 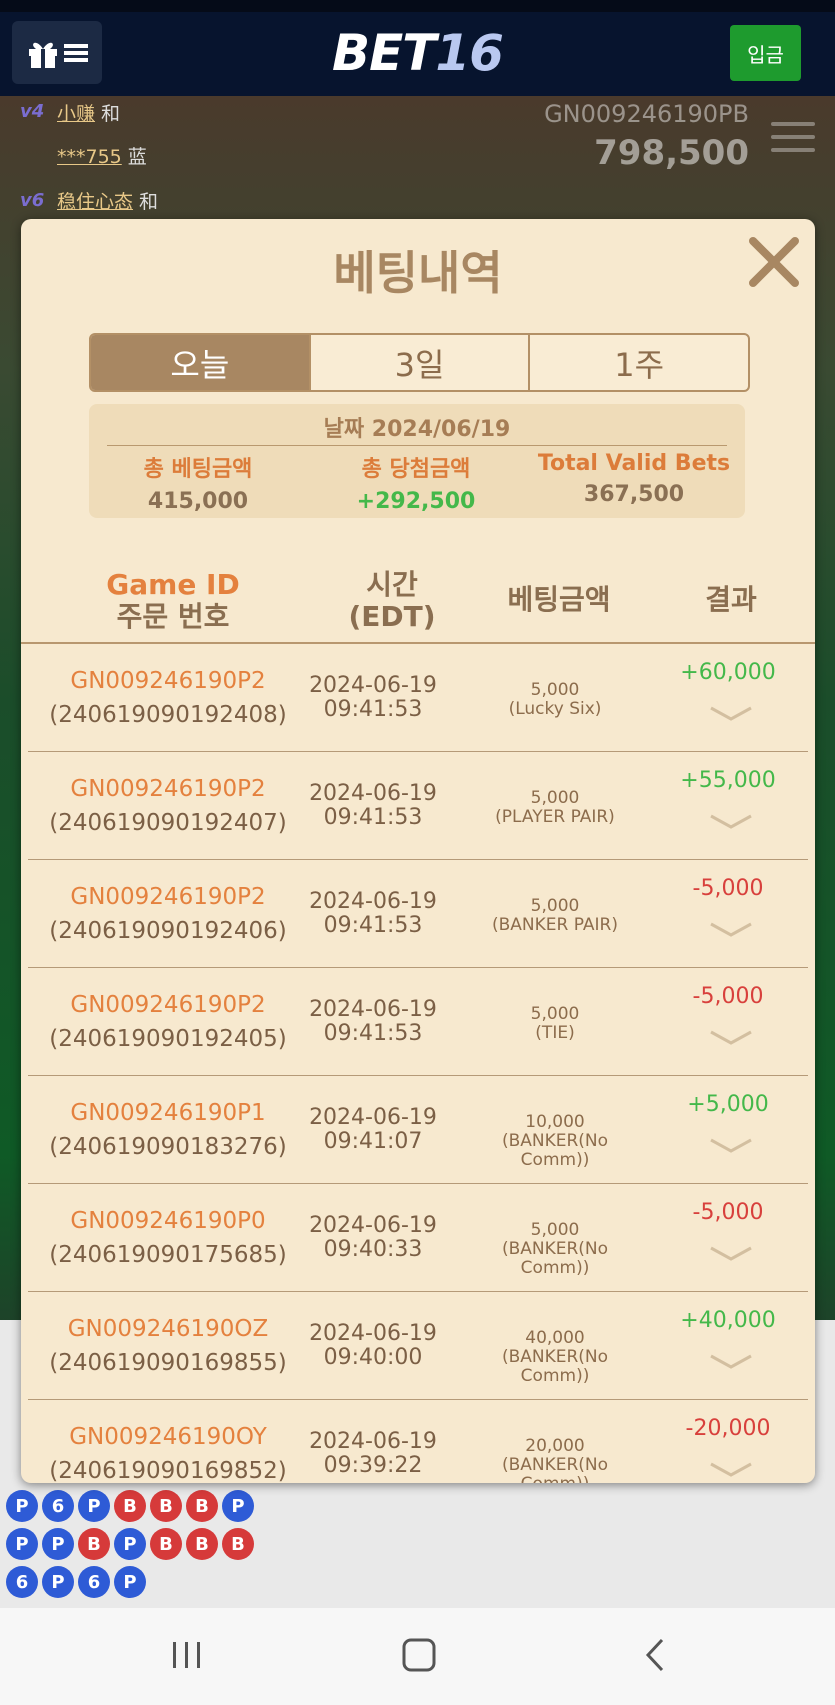 I want to click on row-bet-type: (Lucky Six), so click(x=555, y=709).